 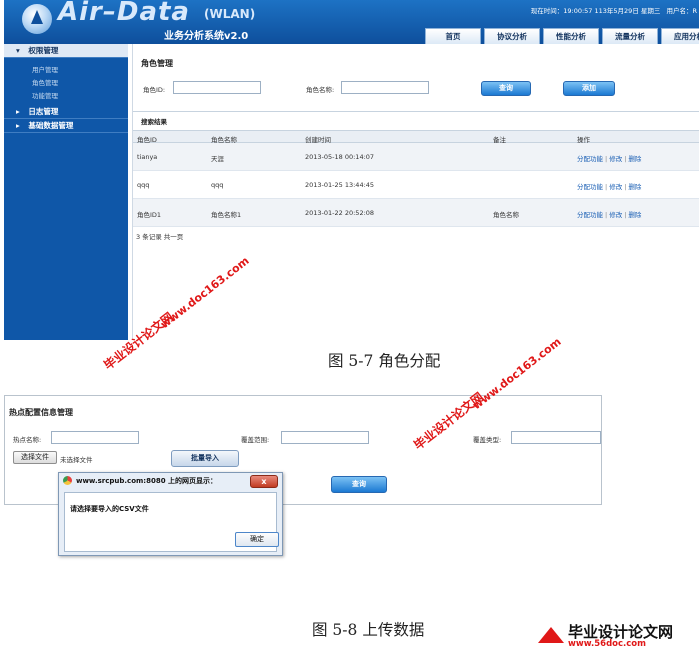 What do you see at coordinates (255, 440) in the screenshot?
I see `coverage-label: 覆盖范围:` at bounding box center [255, 440].